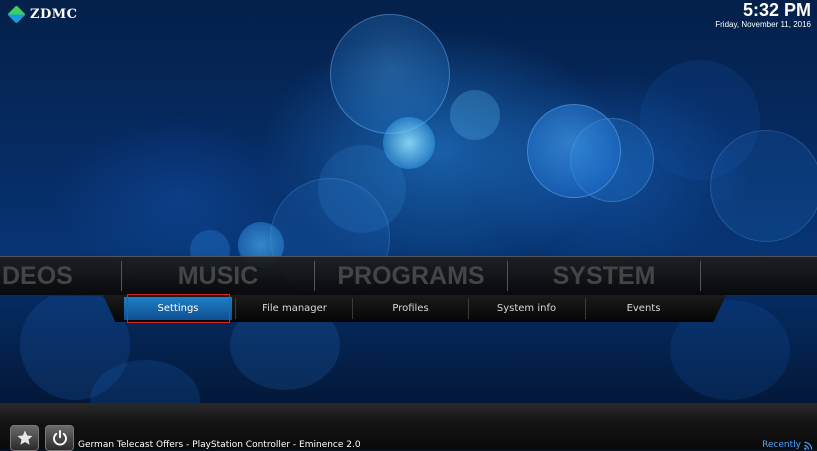  I want to click on clock: 5:32 PM Friday, November 11, 2016, so click(763, 15).